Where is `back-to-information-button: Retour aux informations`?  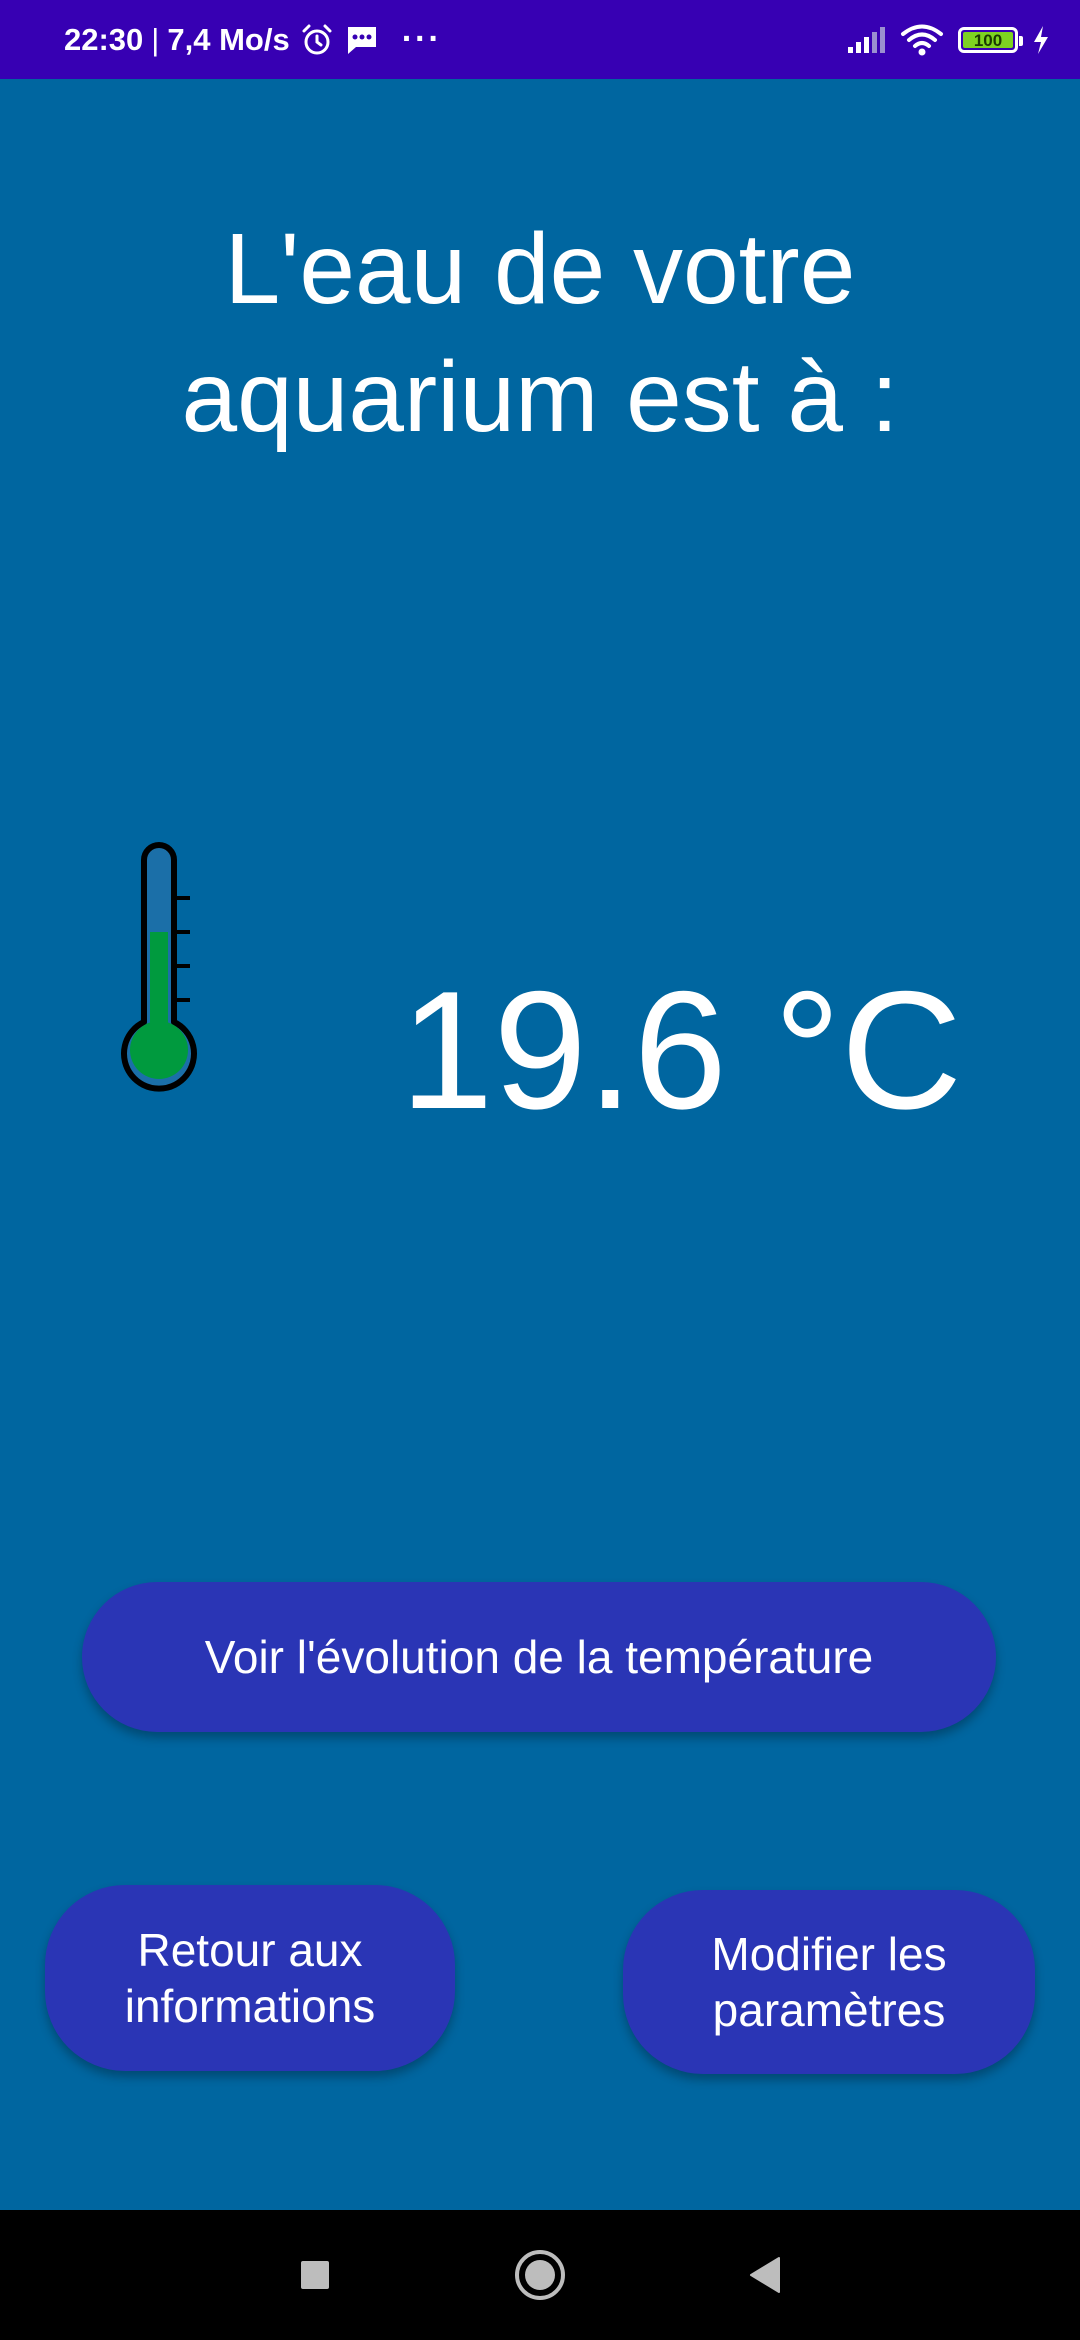 back-to-information-button: Retour aux informations is located at coordinates (250, 1978).